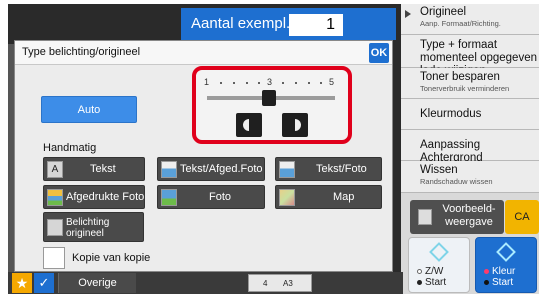 Image resolution: width=547 pixels, height=298 pixels. What do you see at coordinates (103, 169) in the screenshot?
I see `mode-label: Tekst` at bounding box center [103, 169].